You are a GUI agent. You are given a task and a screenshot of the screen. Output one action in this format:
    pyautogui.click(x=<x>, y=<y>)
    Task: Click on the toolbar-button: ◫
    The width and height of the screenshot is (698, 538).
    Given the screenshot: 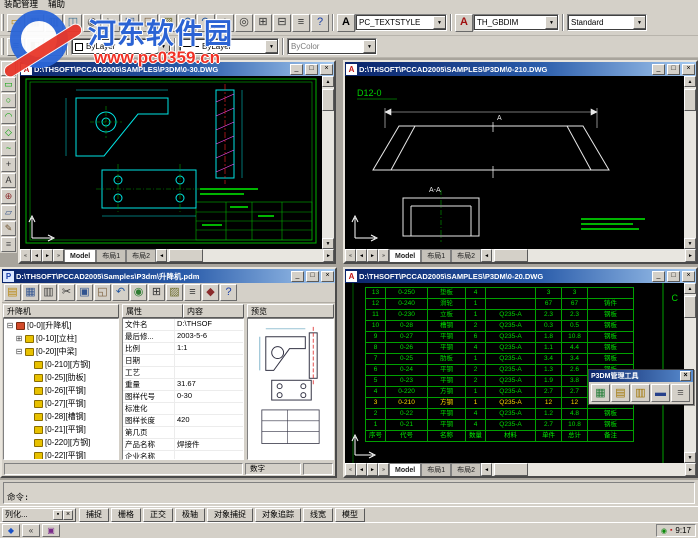 What is the action you would take?
    pyautogui.click(x=73, y=22)
    